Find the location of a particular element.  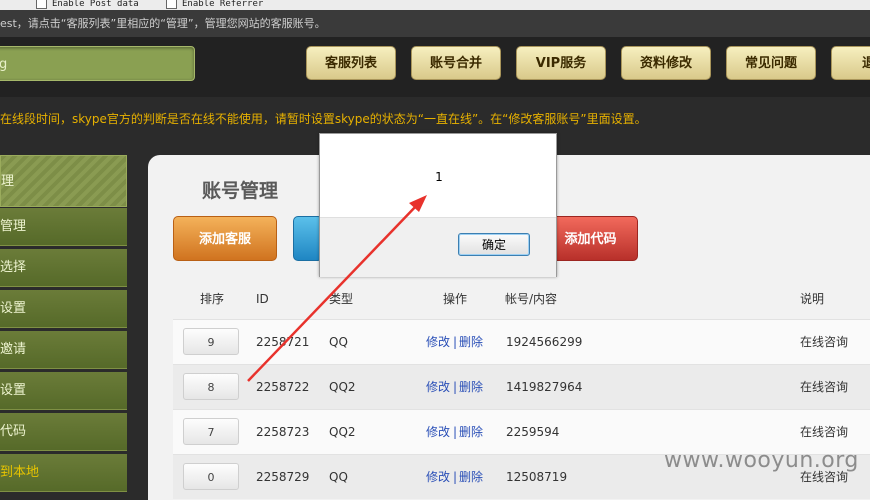

nav-button-account-merge: 账号合并 is located at coordinates (456, 63).